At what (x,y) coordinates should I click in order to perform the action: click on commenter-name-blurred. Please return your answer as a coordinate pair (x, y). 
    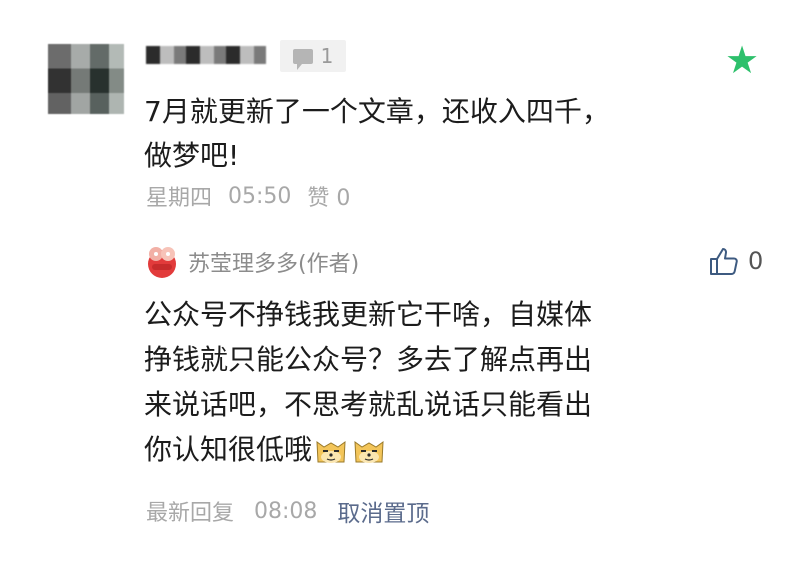
    Looking at the image, I should click on (206, 55).